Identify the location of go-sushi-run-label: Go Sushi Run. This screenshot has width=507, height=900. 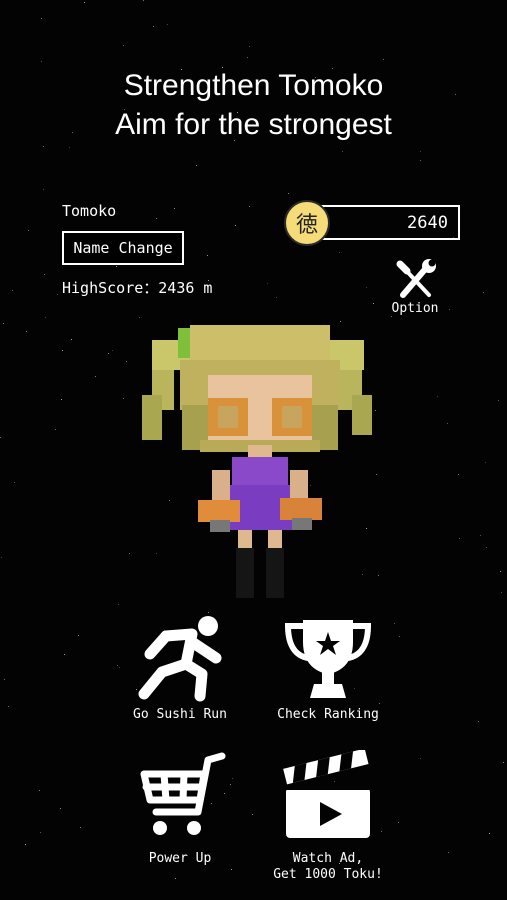
(180, 714).